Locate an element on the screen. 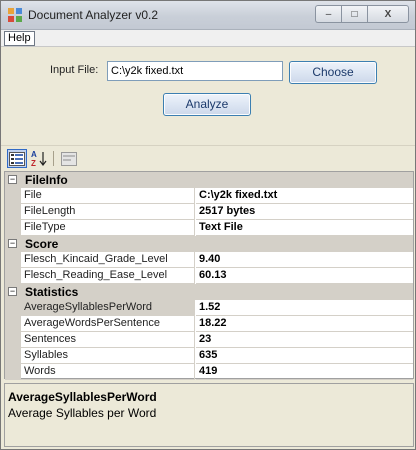 This screenshot has height=450, width=416. property-row: File C:\y2k fixed.txt is located at coordinates (209, 196).